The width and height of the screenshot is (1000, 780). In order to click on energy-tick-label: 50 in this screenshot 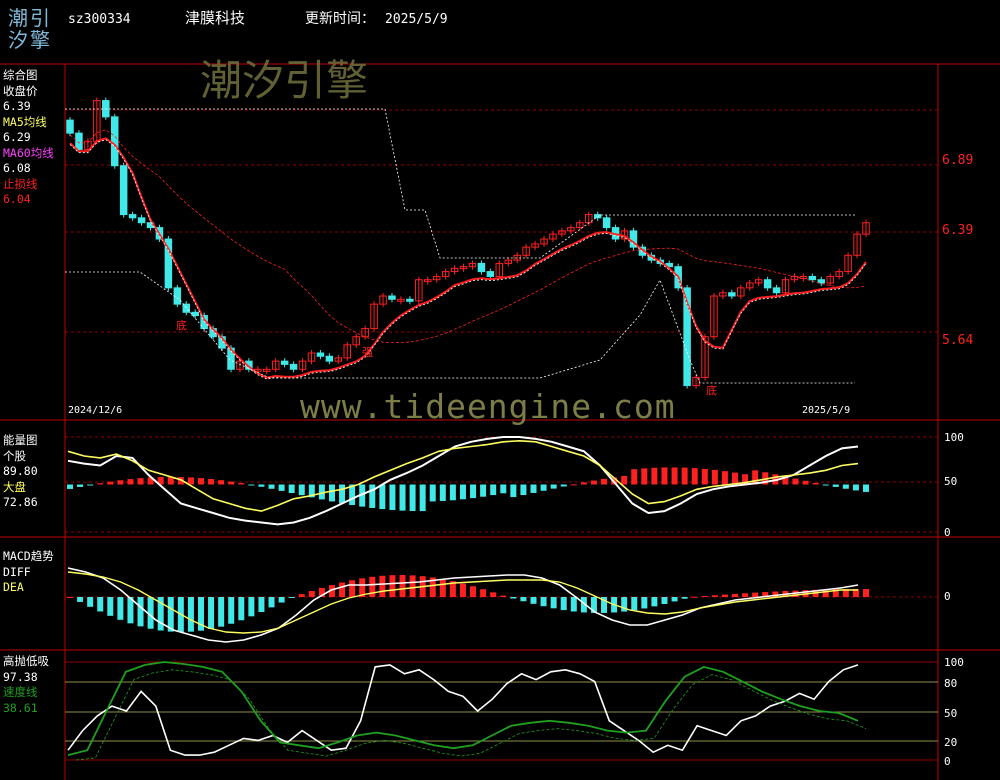, I will do `click(951, 481)`.